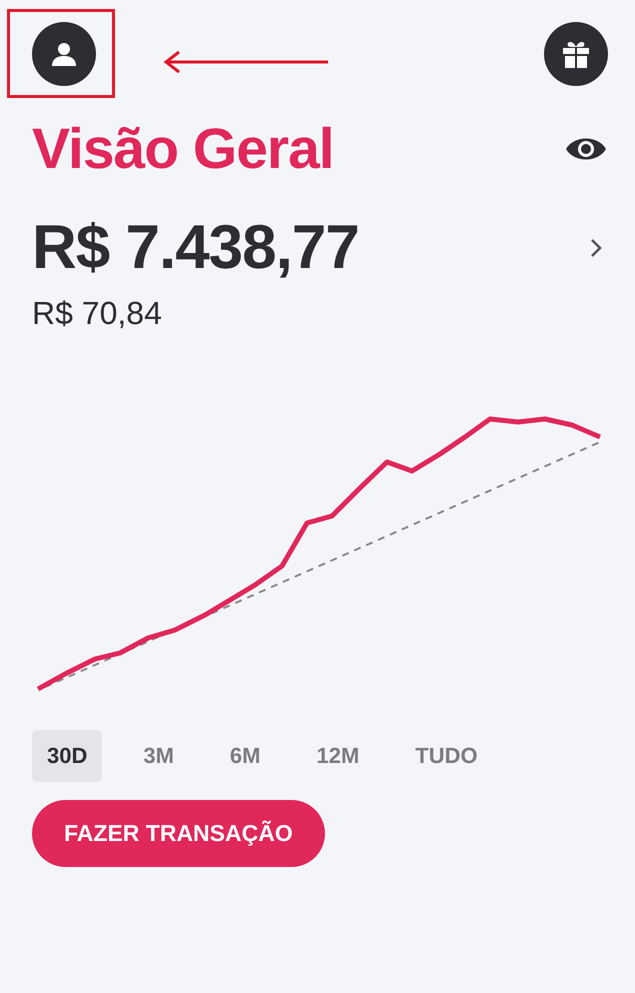 The height and width of the screenshot is (993, 635). I want to click on page-title: Visão Geral, so click(183, 149).